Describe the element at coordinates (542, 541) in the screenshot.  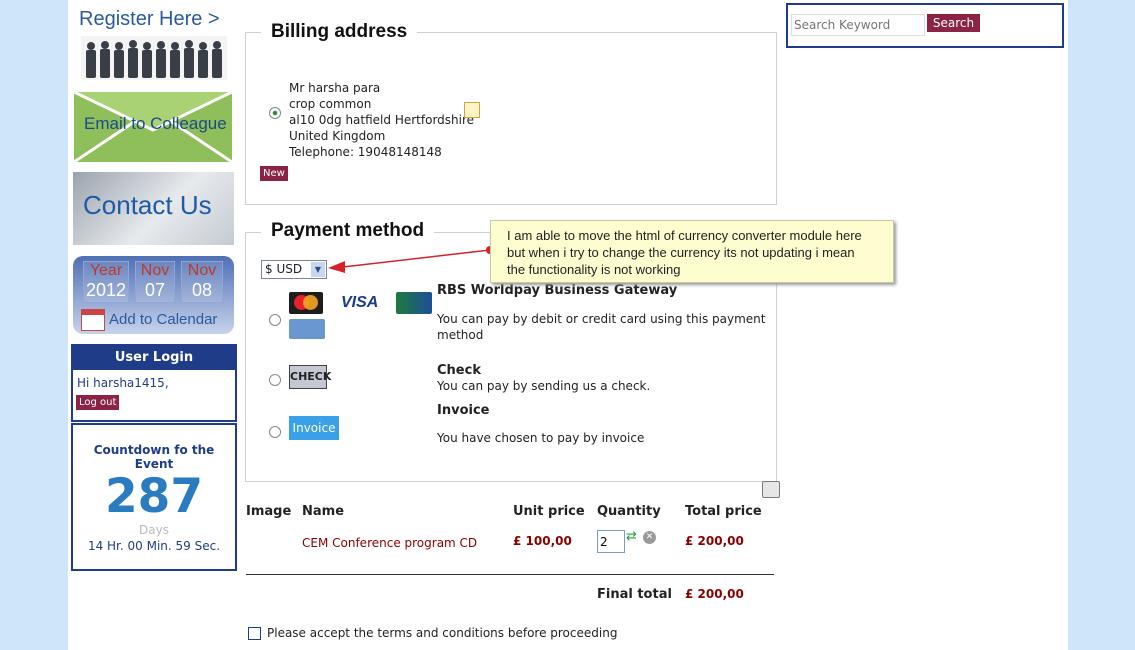
I see `item-unit-price: £ 100,00` at that location.